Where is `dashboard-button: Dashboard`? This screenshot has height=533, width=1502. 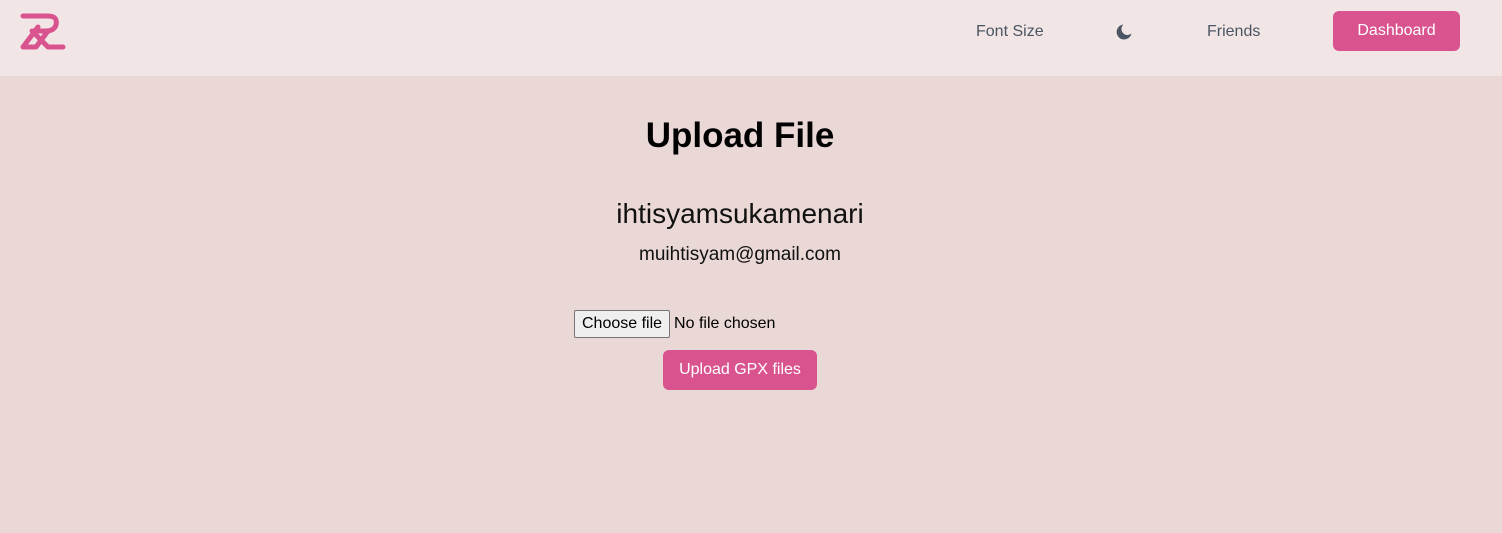
dashboard-button: Dashboard is located at coordinates (1396, 31).